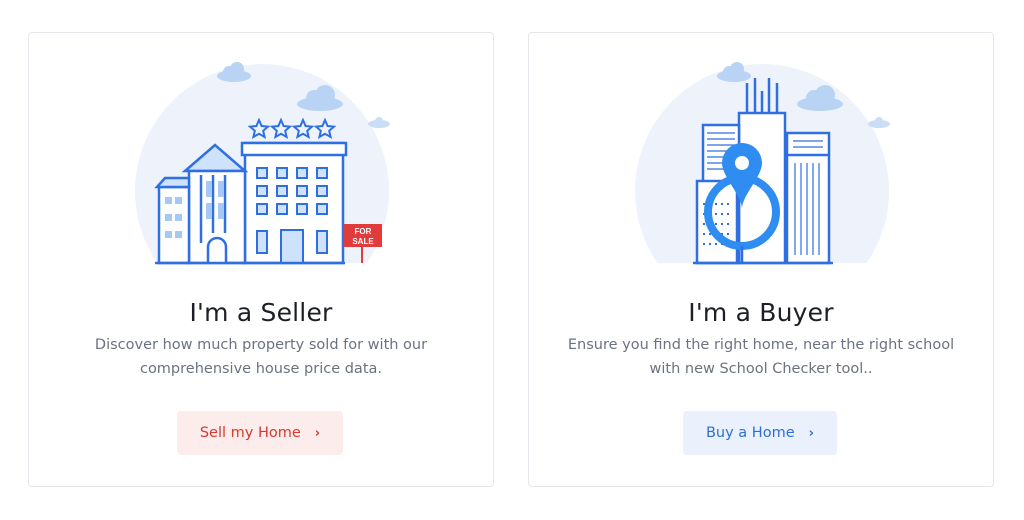 Image resolution: width=1024 pixels, height=520 pixels. Describe the element at coordinates (250, 433) in the screenshot. I see `sell-button-label: Sell my Home` at that location.